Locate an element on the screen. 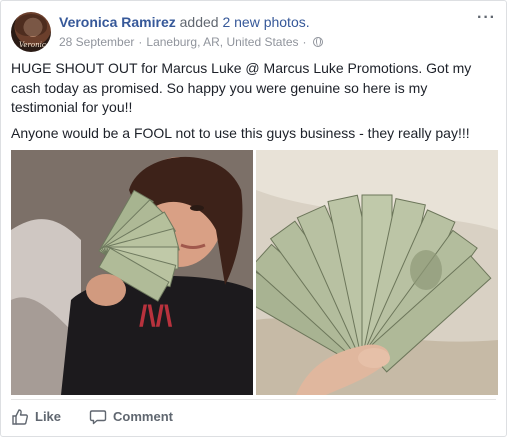  photos-link: 2 new photos. is located at coordinates (265, 22).